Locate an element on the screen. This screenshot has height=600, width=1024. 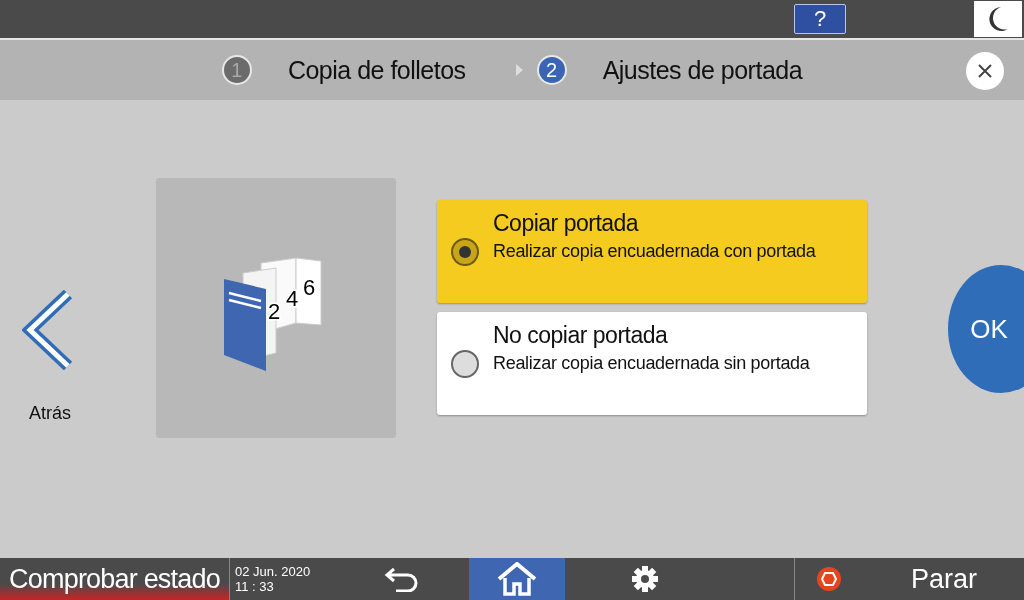
booklet-drawing: 2 4 6 is located at coordinates (276, 308).